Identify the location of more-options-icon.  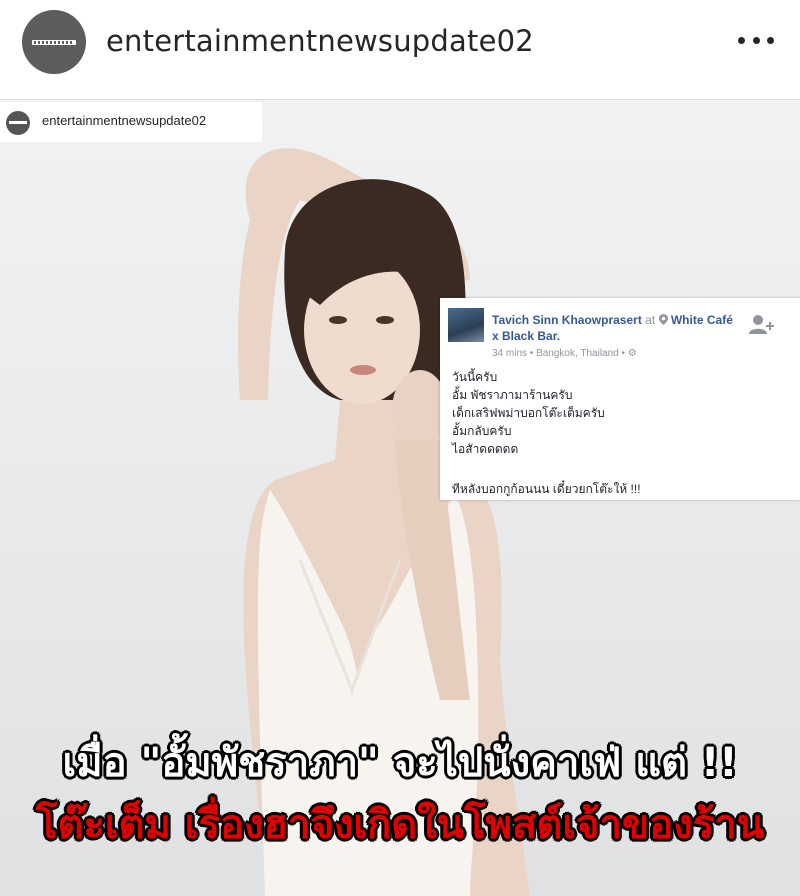
(756, 40).